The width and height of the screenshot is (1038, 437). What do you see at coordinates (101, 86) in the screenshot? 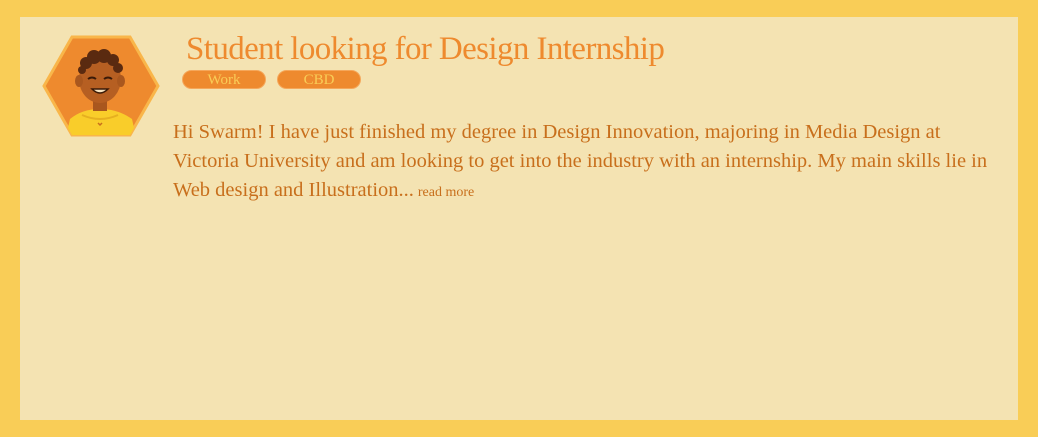
I see `student-avatar-icon` at bounding box center [101, 86].